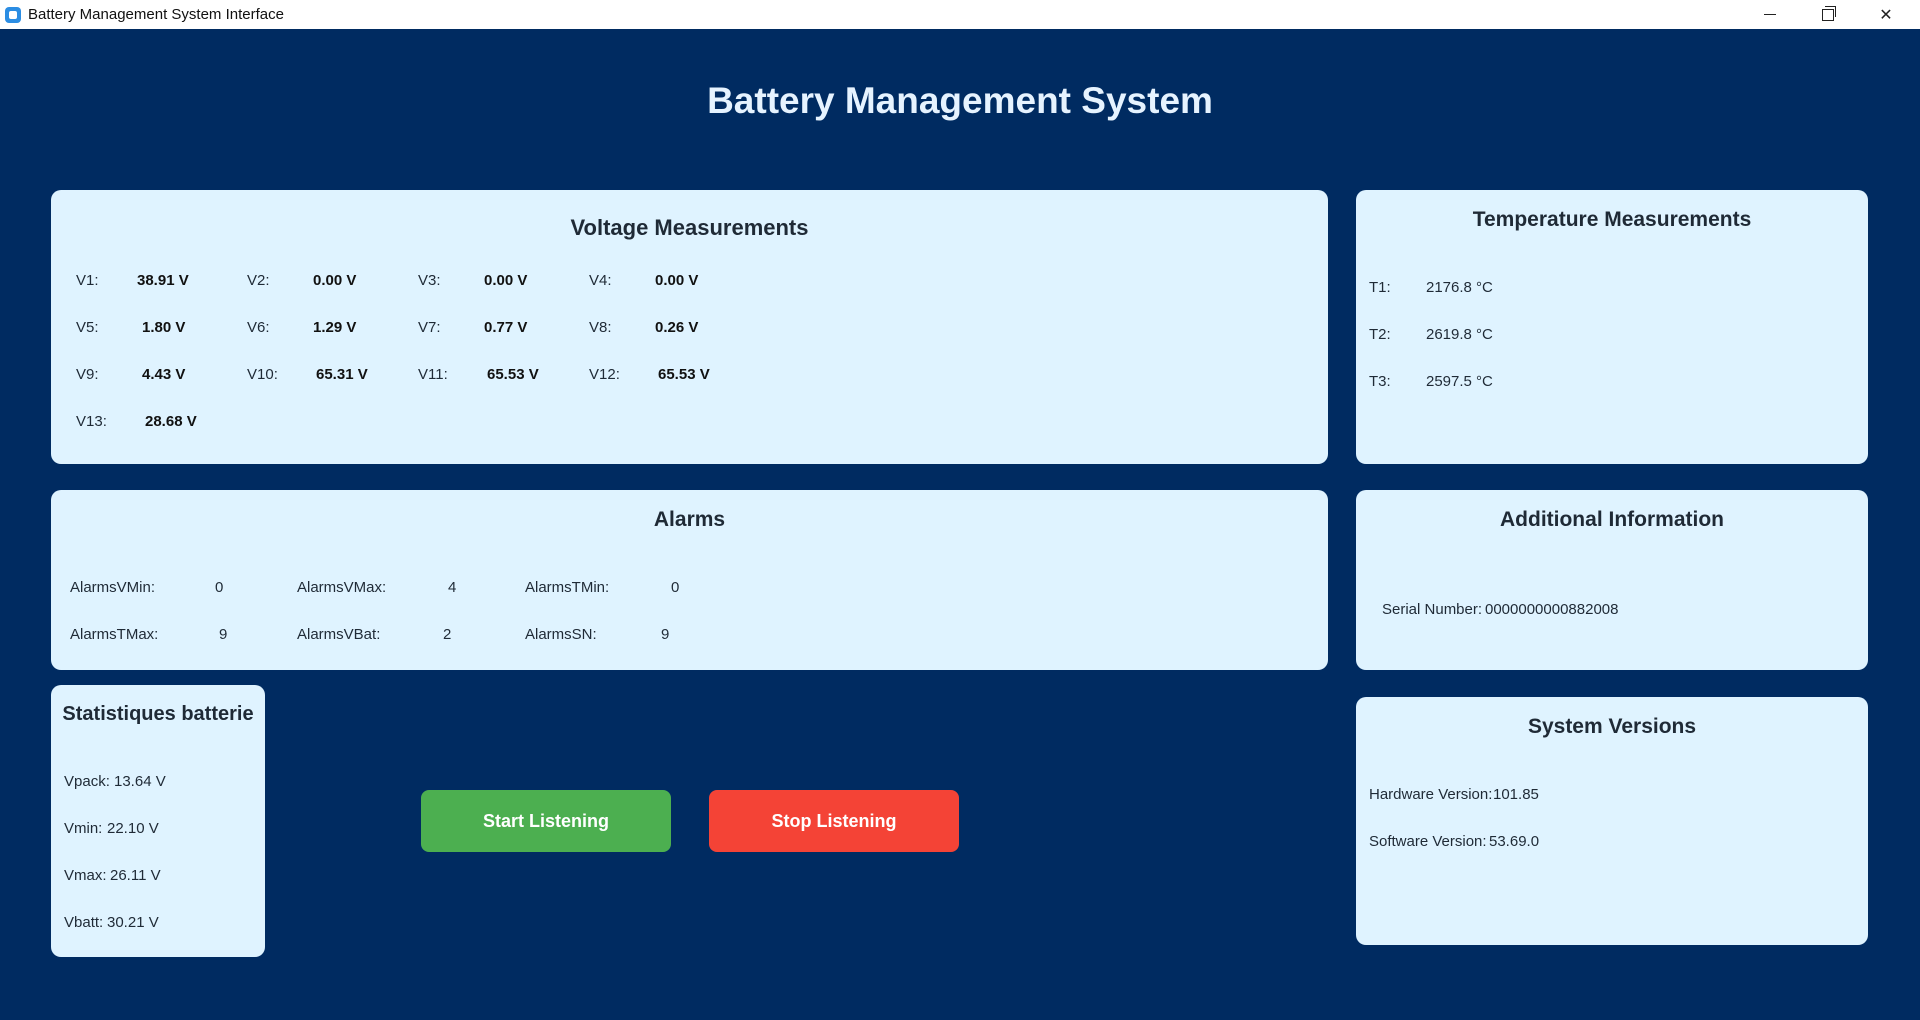 This screenshot has height=1020, width=1920. What do you see at coordinates (1380, 381) in the screenshot?
I see `temperature-label: T3:` at bounding box center [1380, 381].